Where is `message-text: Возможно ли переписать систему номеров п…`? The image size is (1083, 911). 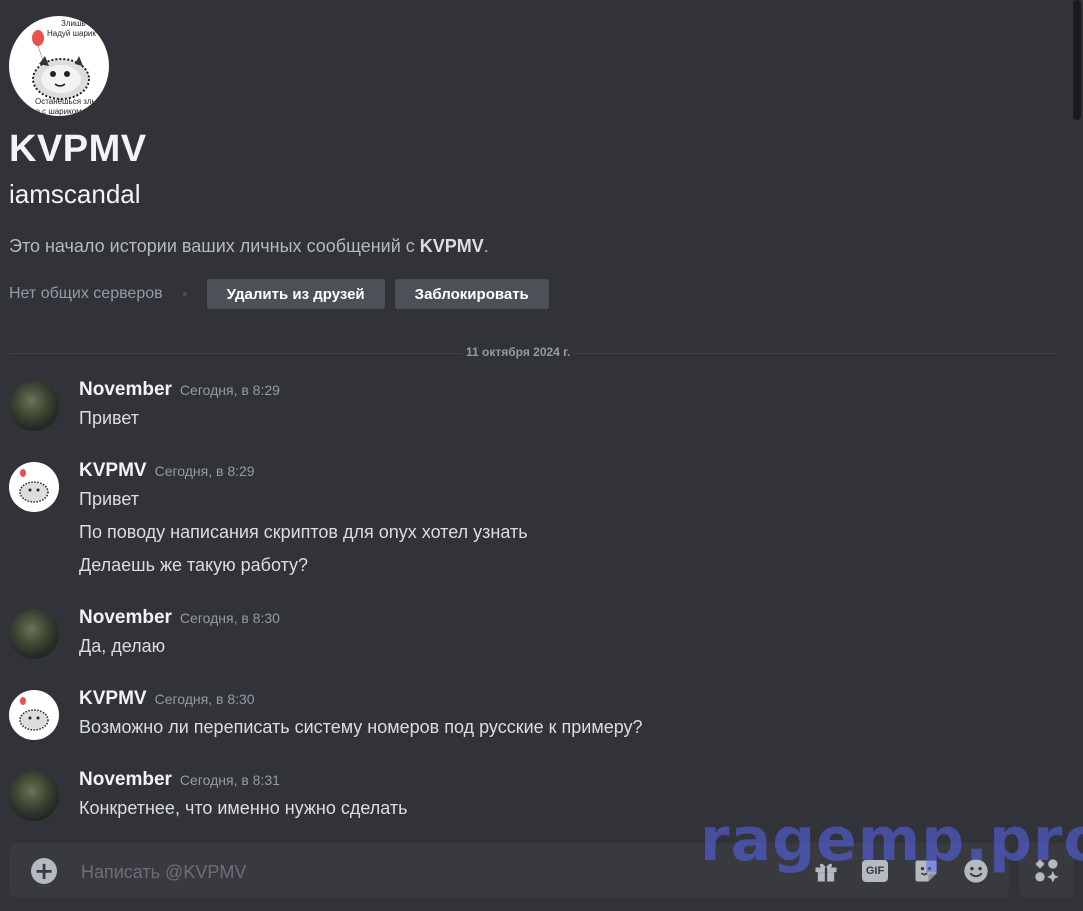
message-text: Возможно ли переписать систему номеров п… is located at coordinates (361, 727).